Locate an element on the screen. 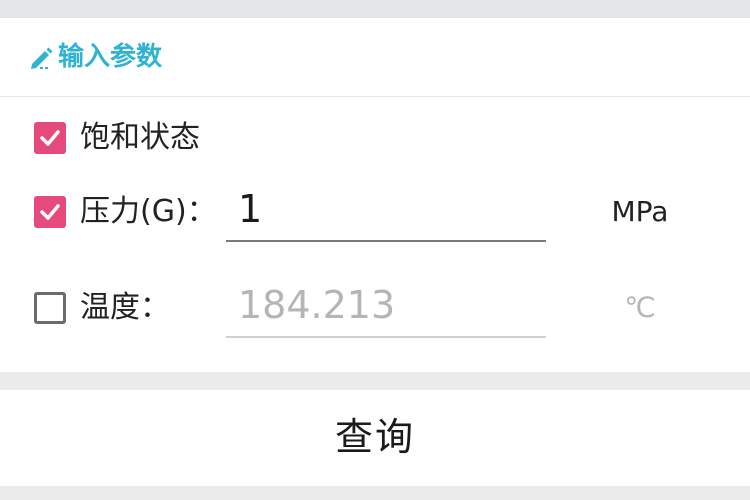  temperature-value: 184.213 is located at coordinates (317, 305).